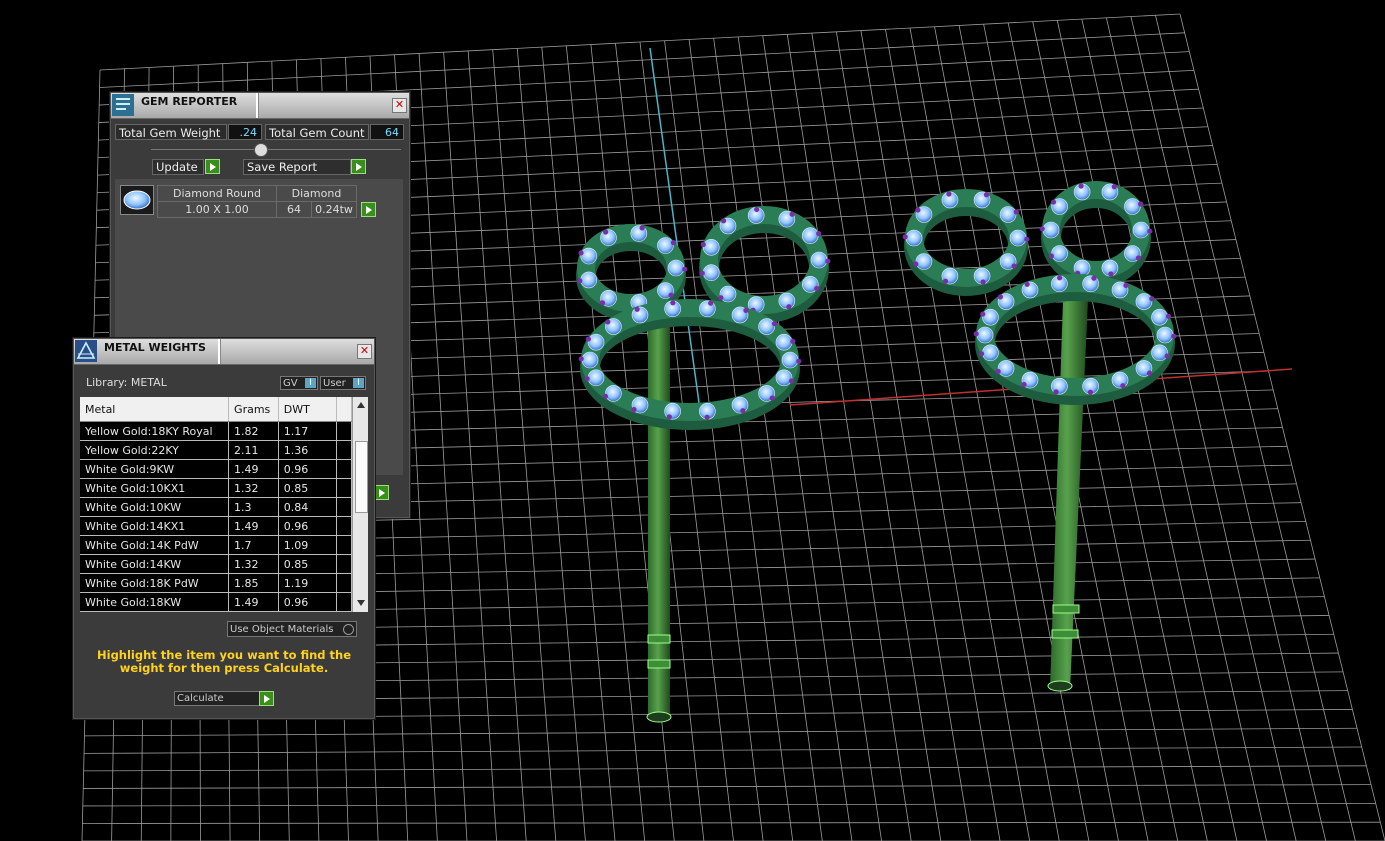 The height and width of the screenshot is (841, 1385). I want to click on table-row: White Gold:18K PdW 1.85 1.19, so click(216, 583).